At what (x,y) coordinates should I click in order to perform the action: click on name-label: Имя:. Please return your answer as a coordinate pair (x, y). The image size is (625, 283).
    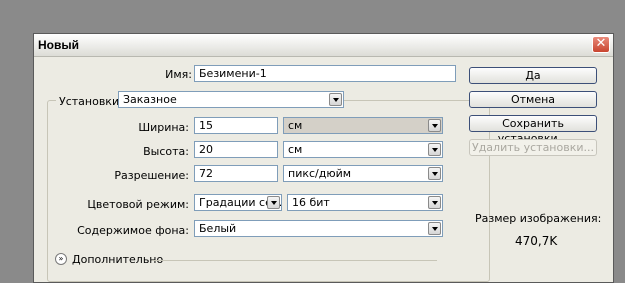
    Looking at the image, I should click on (178, 74).